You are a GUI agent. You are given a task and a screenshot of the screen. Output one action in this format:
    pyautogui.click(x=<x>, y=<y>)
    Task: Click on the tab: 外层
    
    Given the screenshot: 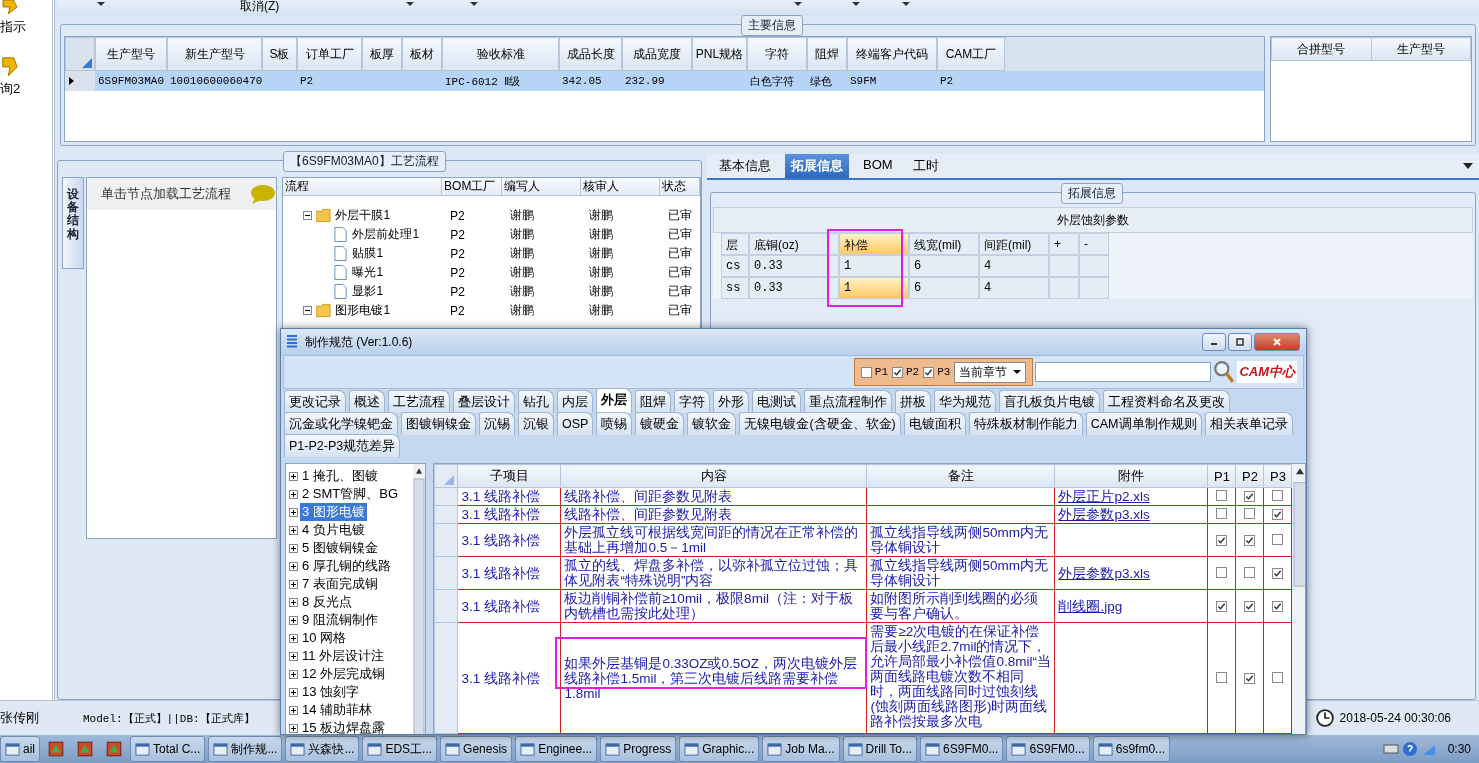 What is the action you would take?
    pyautogui.click(x=614, y=400)
    